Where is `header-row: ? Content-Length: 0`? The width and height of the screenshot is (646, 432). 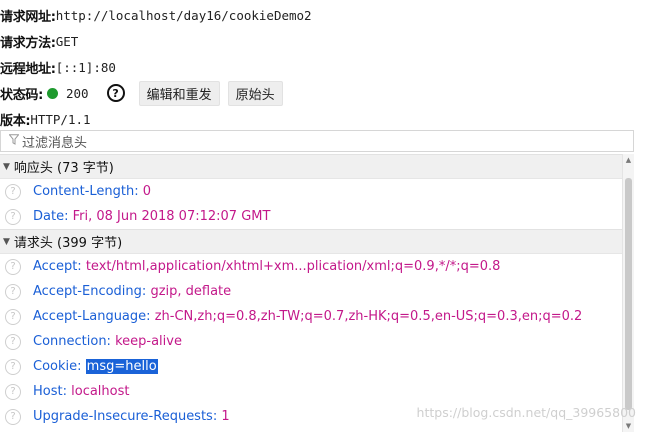 header-row: ? Content-Length: 0 is located at coordinates (311, 191).